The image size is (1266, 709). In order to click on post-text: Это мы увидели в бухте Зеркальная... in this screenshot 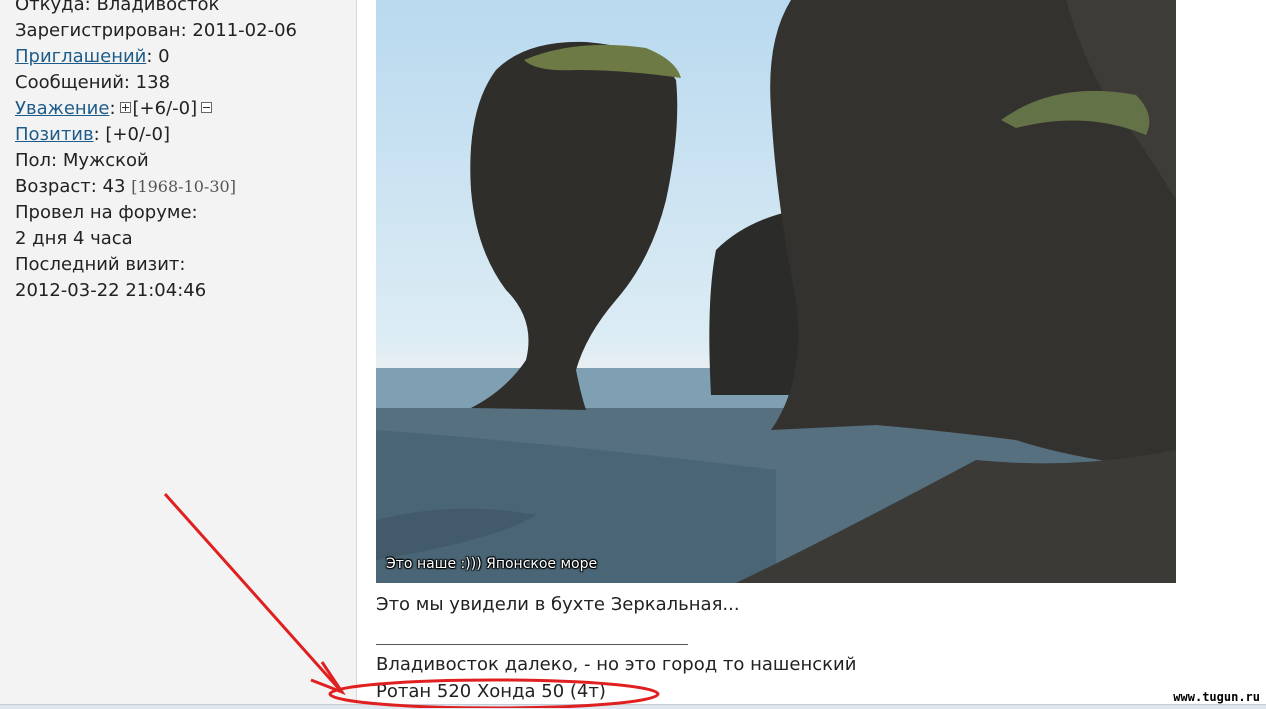, I will do `click(558, 604)`.